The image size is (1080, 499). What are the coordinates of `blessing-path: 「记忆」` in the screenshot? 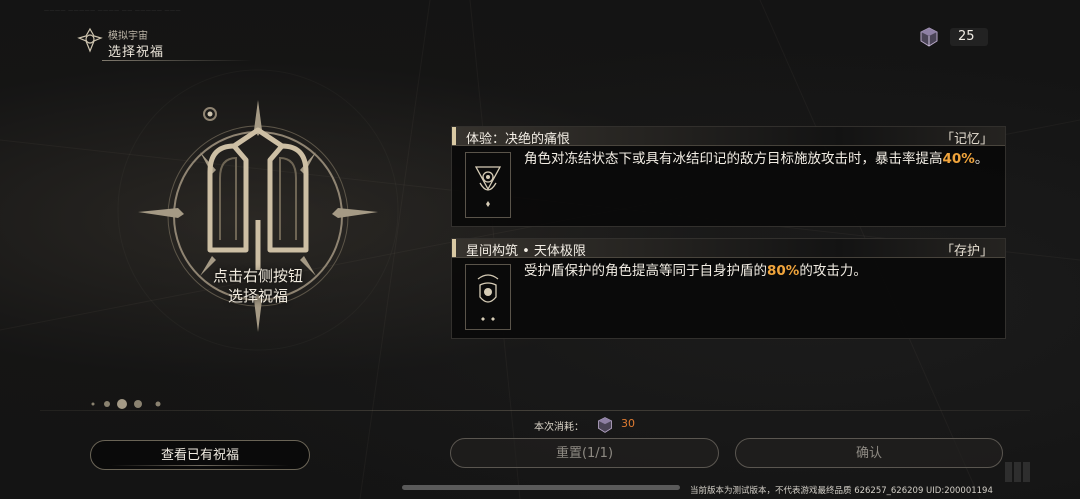 It's located at (966, 139).